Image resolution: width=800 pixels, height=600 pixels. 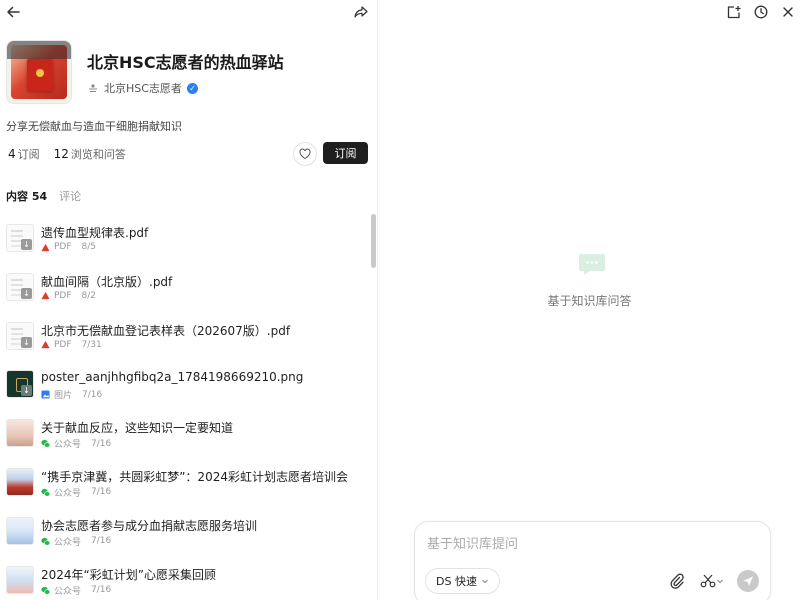 I want to click on heart-icon, so click(x=305, y=154).